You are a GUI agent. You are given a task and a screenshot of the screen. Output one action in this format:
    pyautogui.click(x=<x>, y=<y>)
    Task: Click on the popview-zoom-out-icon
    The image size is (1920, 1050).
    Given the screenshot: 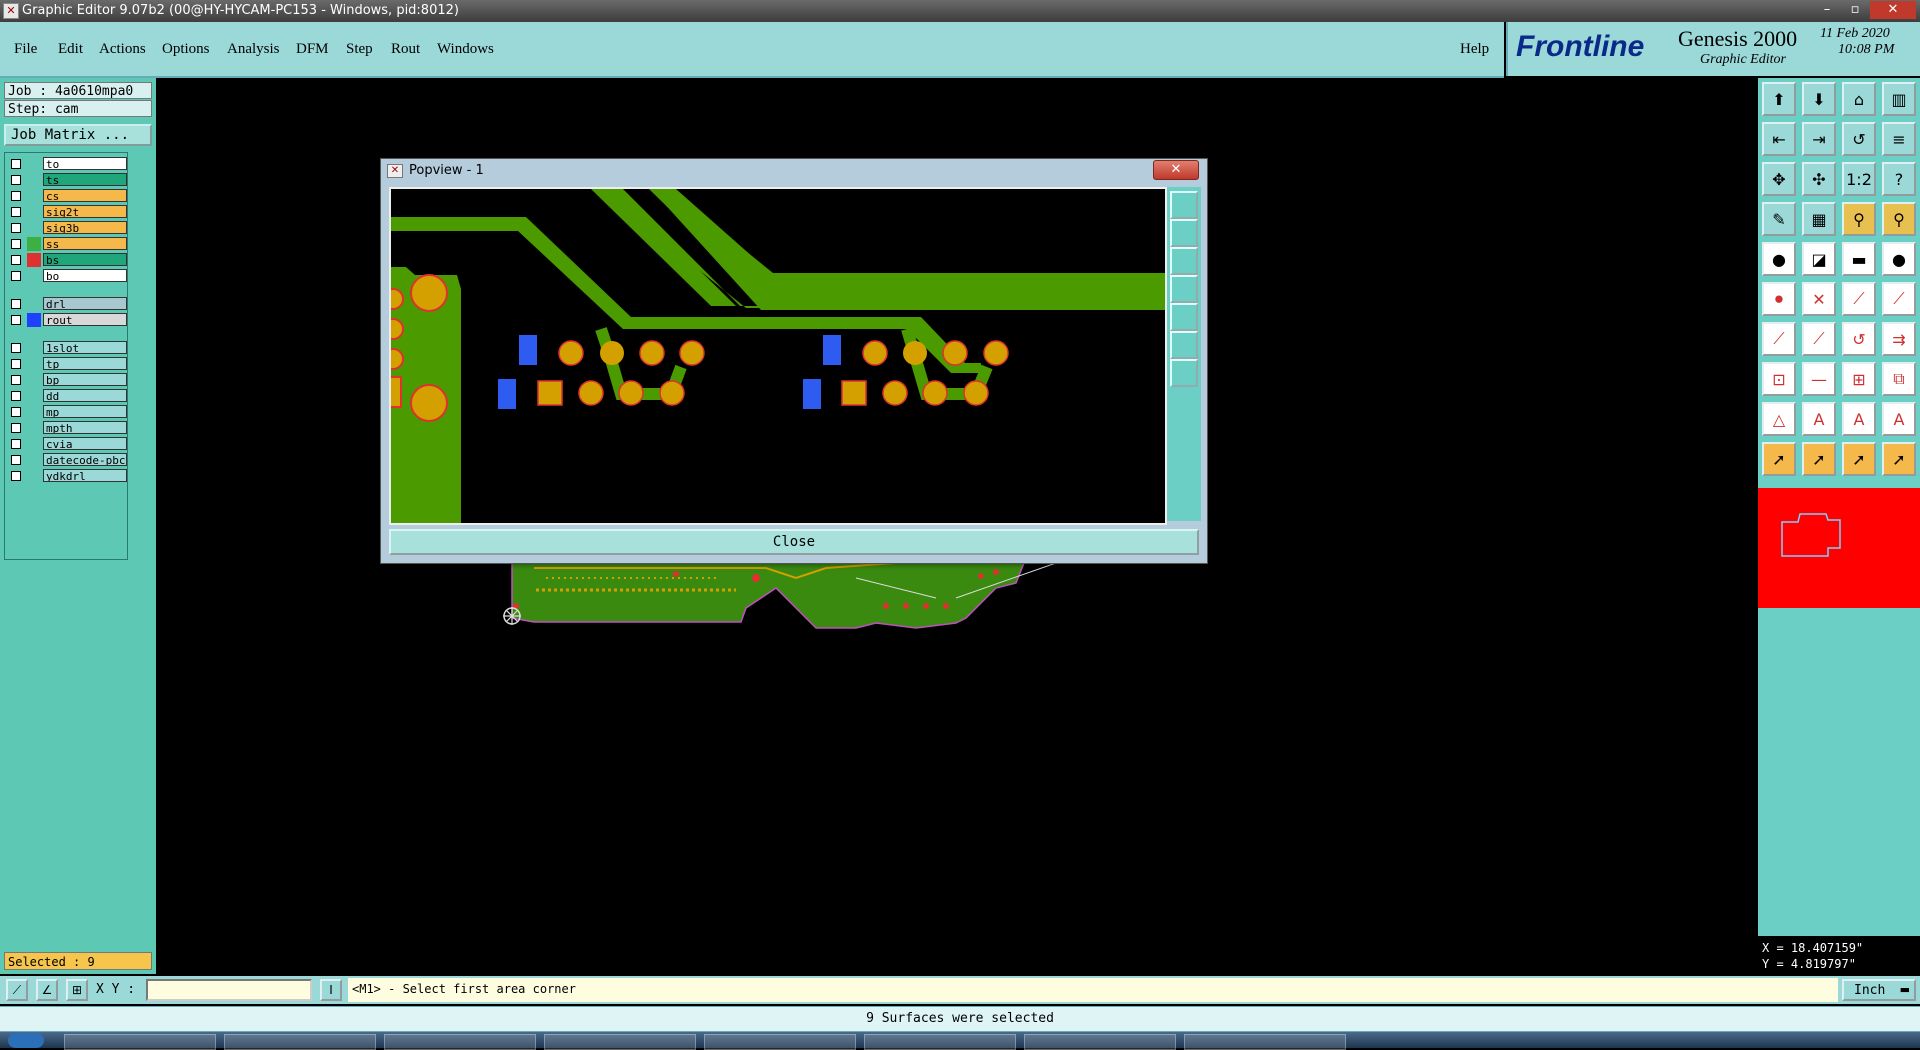 What is the action you would take?
    pyautogui.click(x=1184, y=345)
    